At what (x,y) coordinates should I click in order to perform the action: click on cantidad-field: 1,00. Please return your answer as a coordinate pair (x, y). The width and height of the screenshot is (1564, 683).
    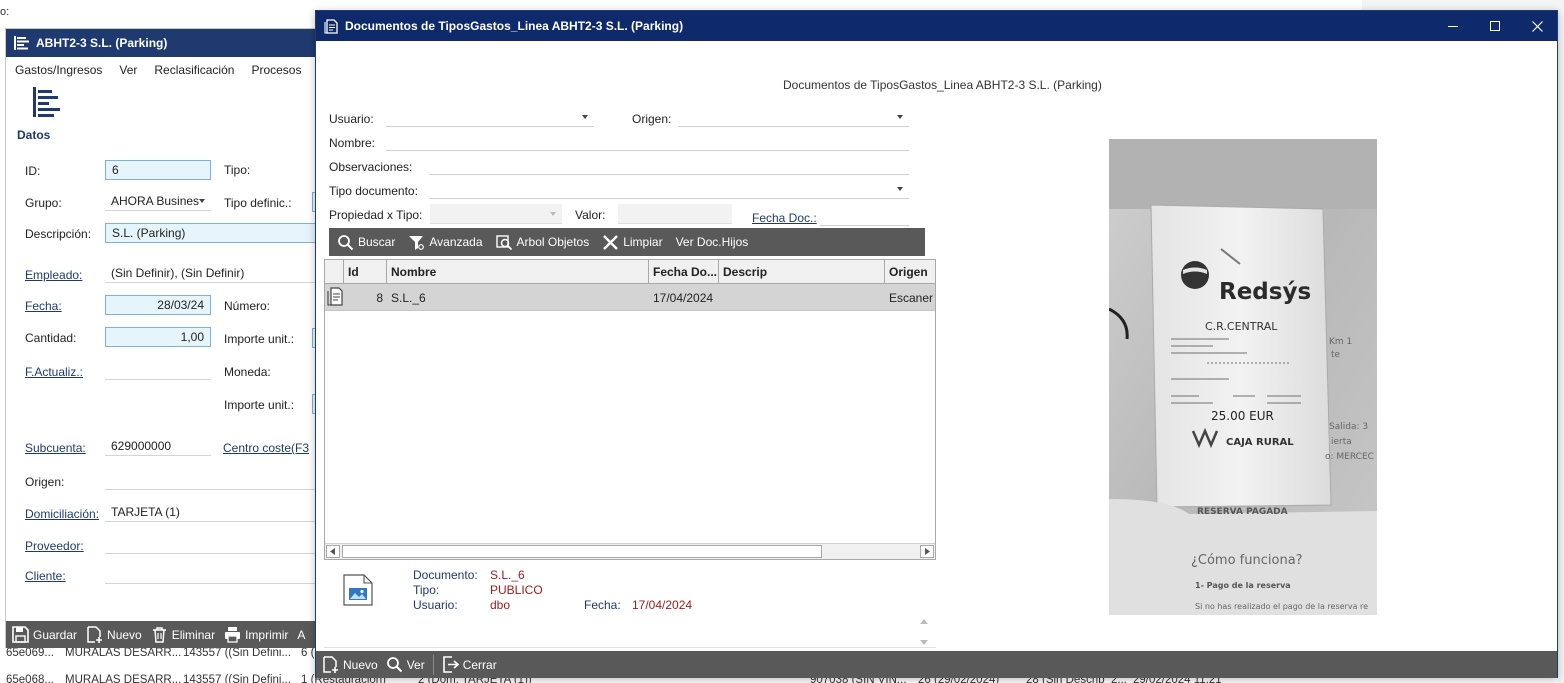
    Looking at the image, I should click on (158, 337).